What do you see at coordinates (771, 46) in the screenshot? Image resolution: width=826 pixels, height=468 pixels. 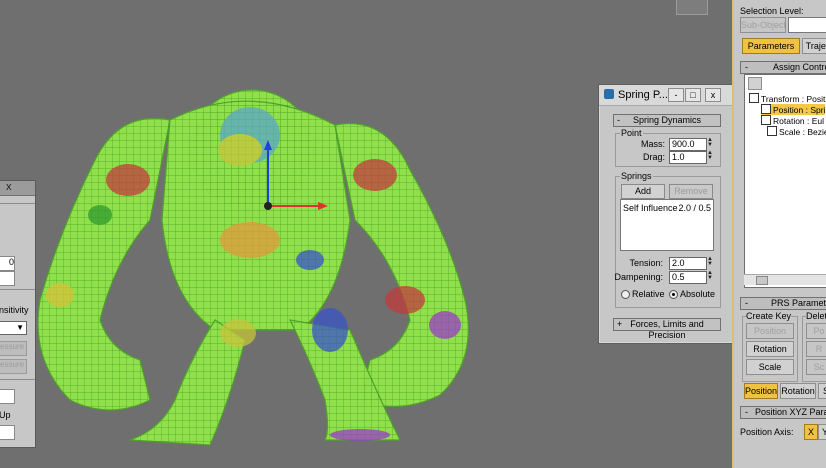 I see `tab-parameters: Parameters` at bounding box center [771, 46].